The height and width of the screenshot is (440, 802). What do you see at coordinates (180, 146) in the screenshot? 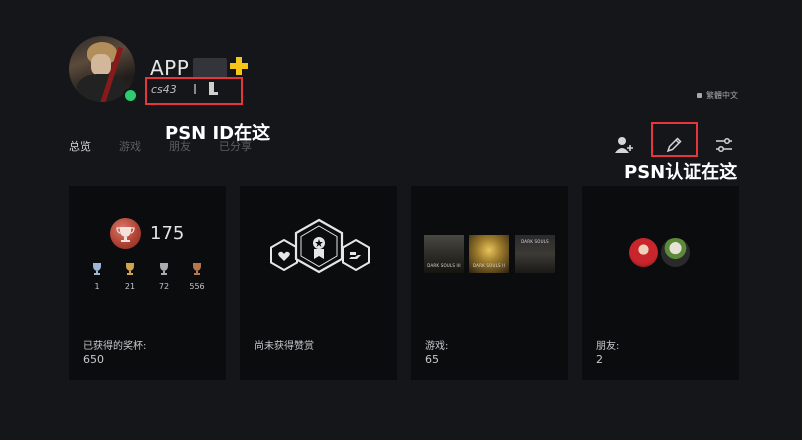
I see `tab-friends: 朋友` at bounding box center [180, 146].